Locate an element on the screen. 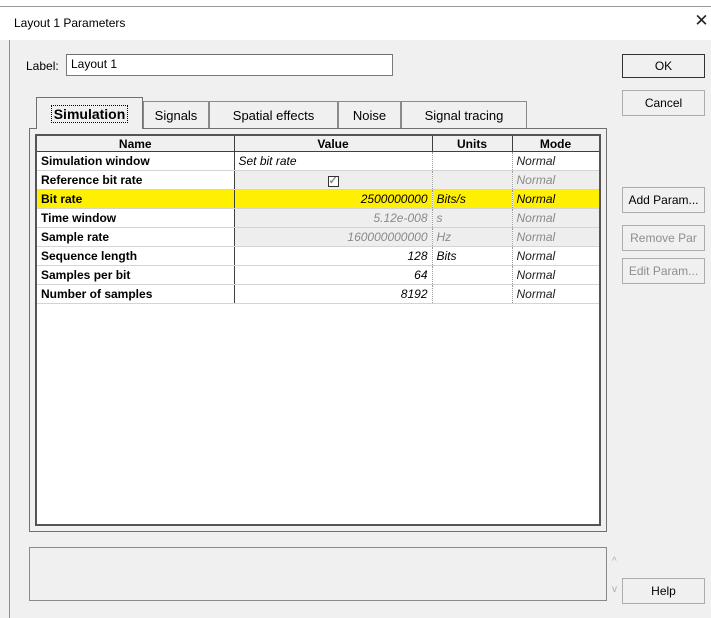 The width and height of the screenshot is (711, 618). tab-noise: Noise is located at coordinates (369, 114).